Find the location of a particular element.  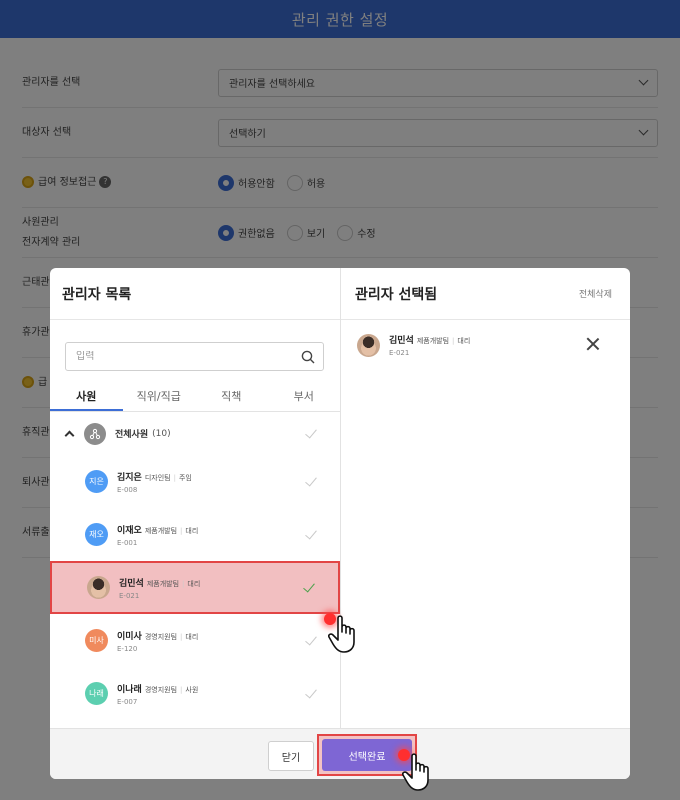

list-item: 나래 이나래 경영지원팀 | 사원 E-007 is located at coordinates (195, 693).